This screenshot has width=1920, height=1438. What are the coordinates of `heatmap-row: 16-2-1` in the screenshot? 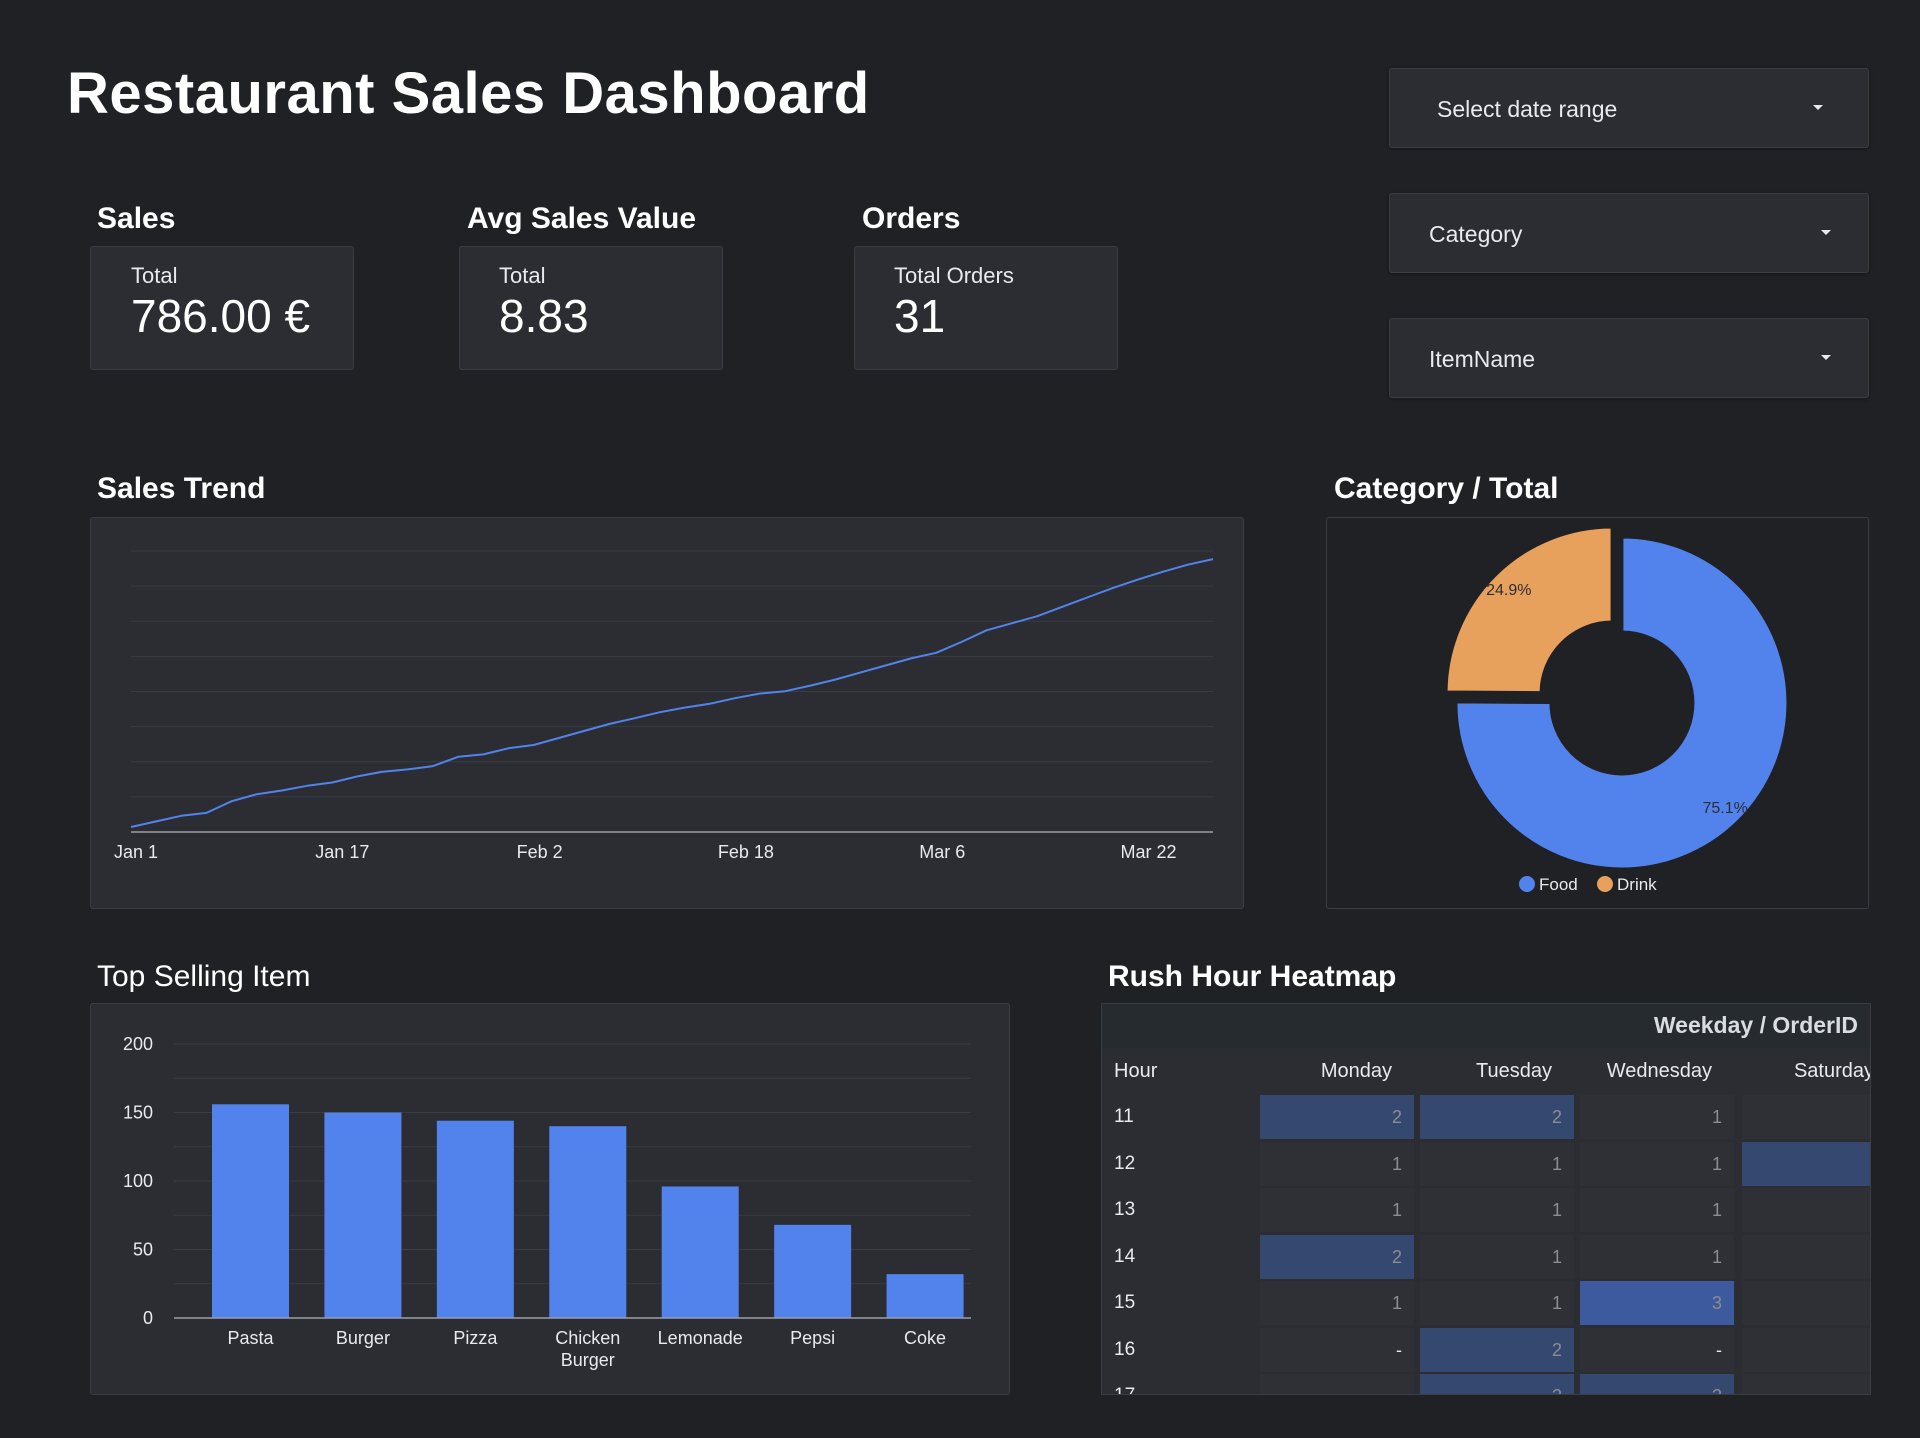 It's located at (1486, 1350).